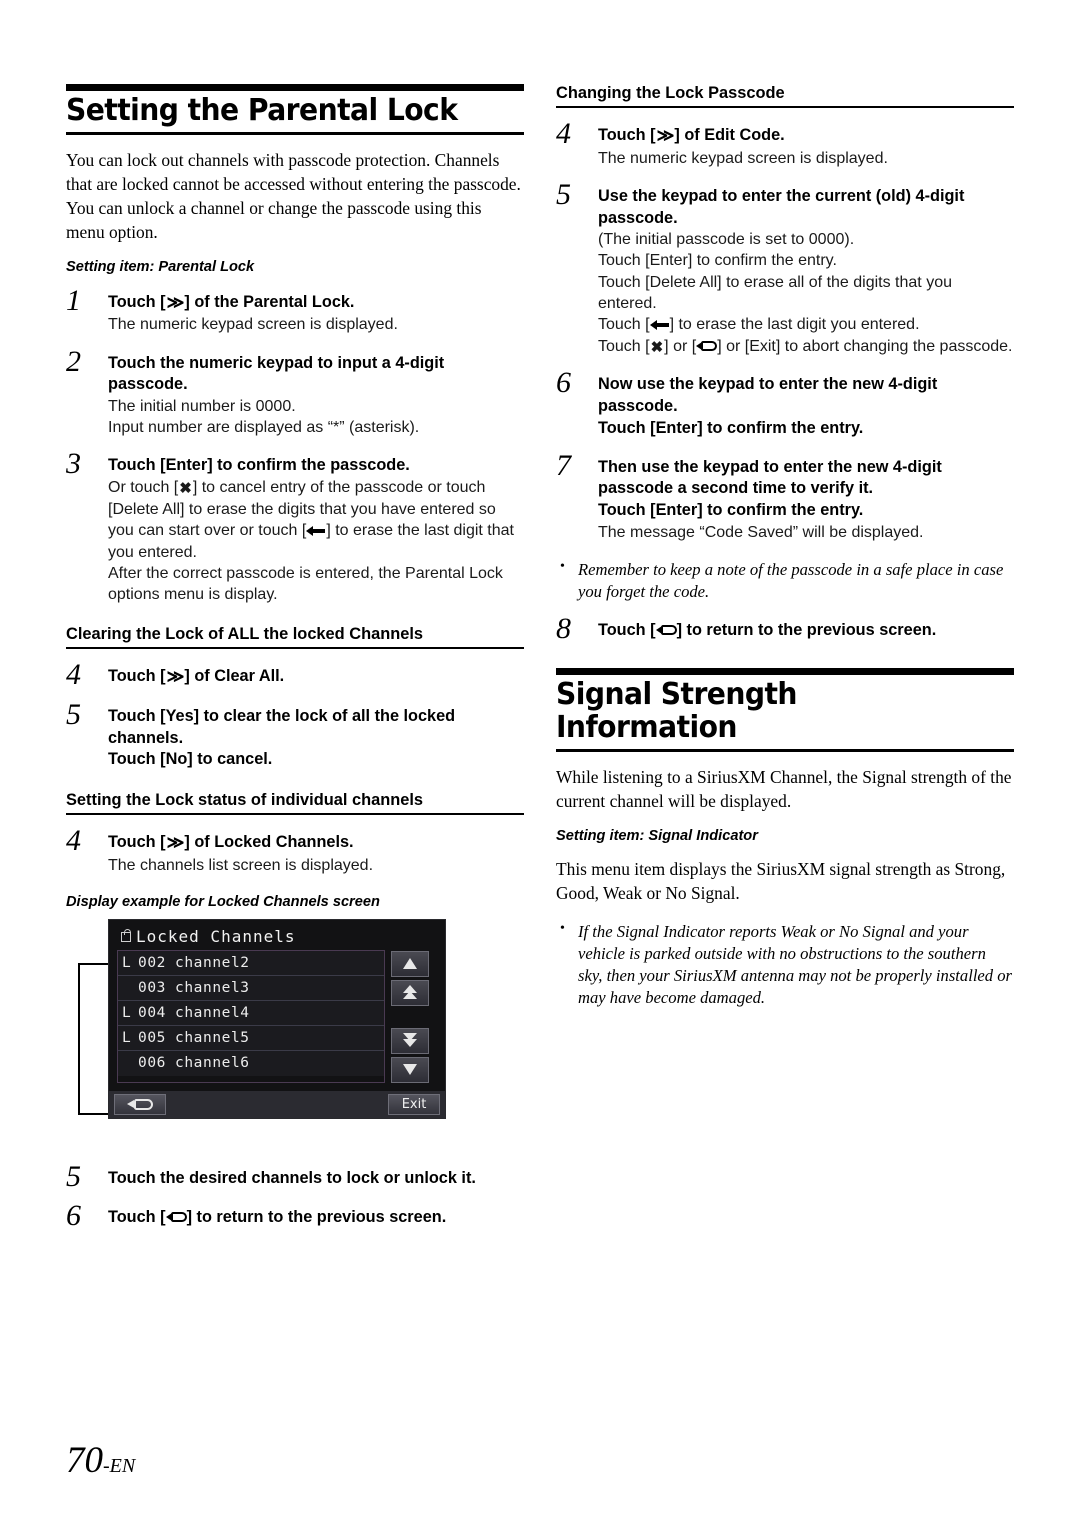 The image size is (1080, 1526). I want to click on back-button, so click(140, 1104).